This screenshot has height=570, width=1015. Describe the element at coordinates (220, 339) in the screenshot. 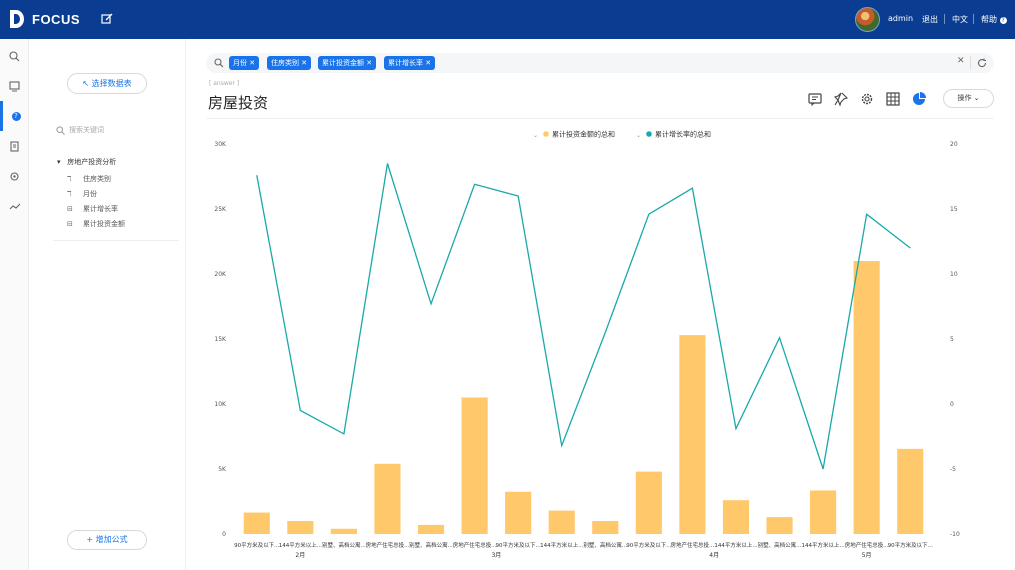

I see `y-tick-label: 15K` at that location.